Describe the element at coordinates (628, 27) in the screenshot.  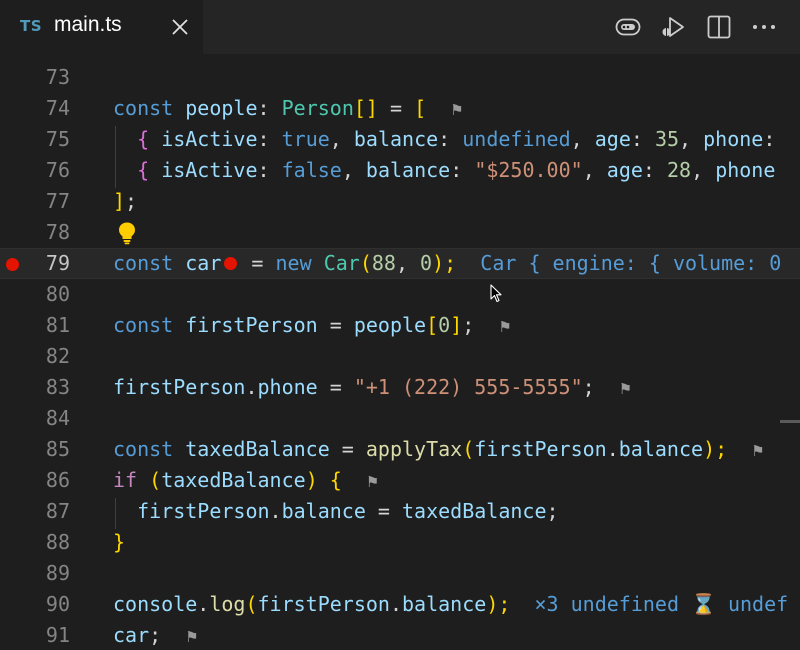
I see `debug-console-icon` at that location.